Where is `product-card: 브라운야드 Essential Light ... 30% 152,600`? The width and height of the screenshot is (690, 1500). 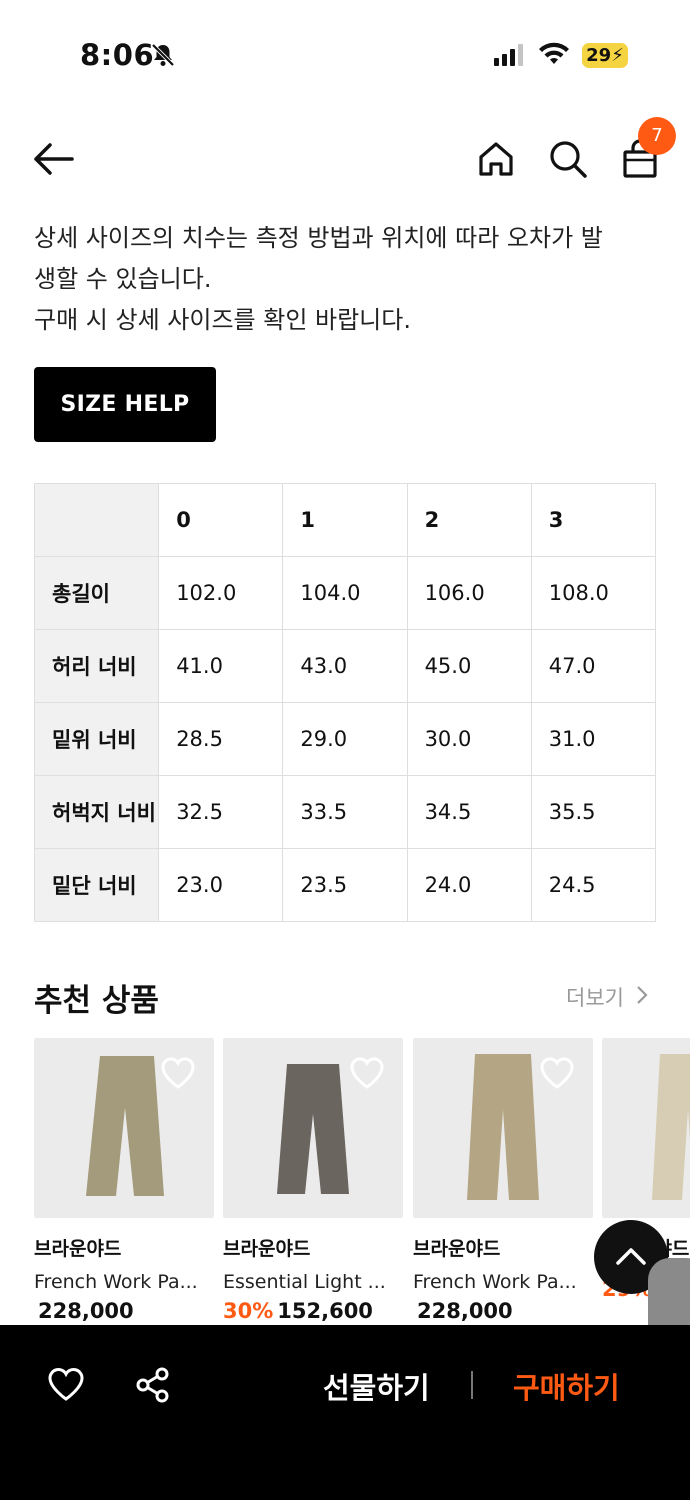
product-card: 브라운야드 Essential Light ... 30% 152,600 is located at coordinates (313, 1180).